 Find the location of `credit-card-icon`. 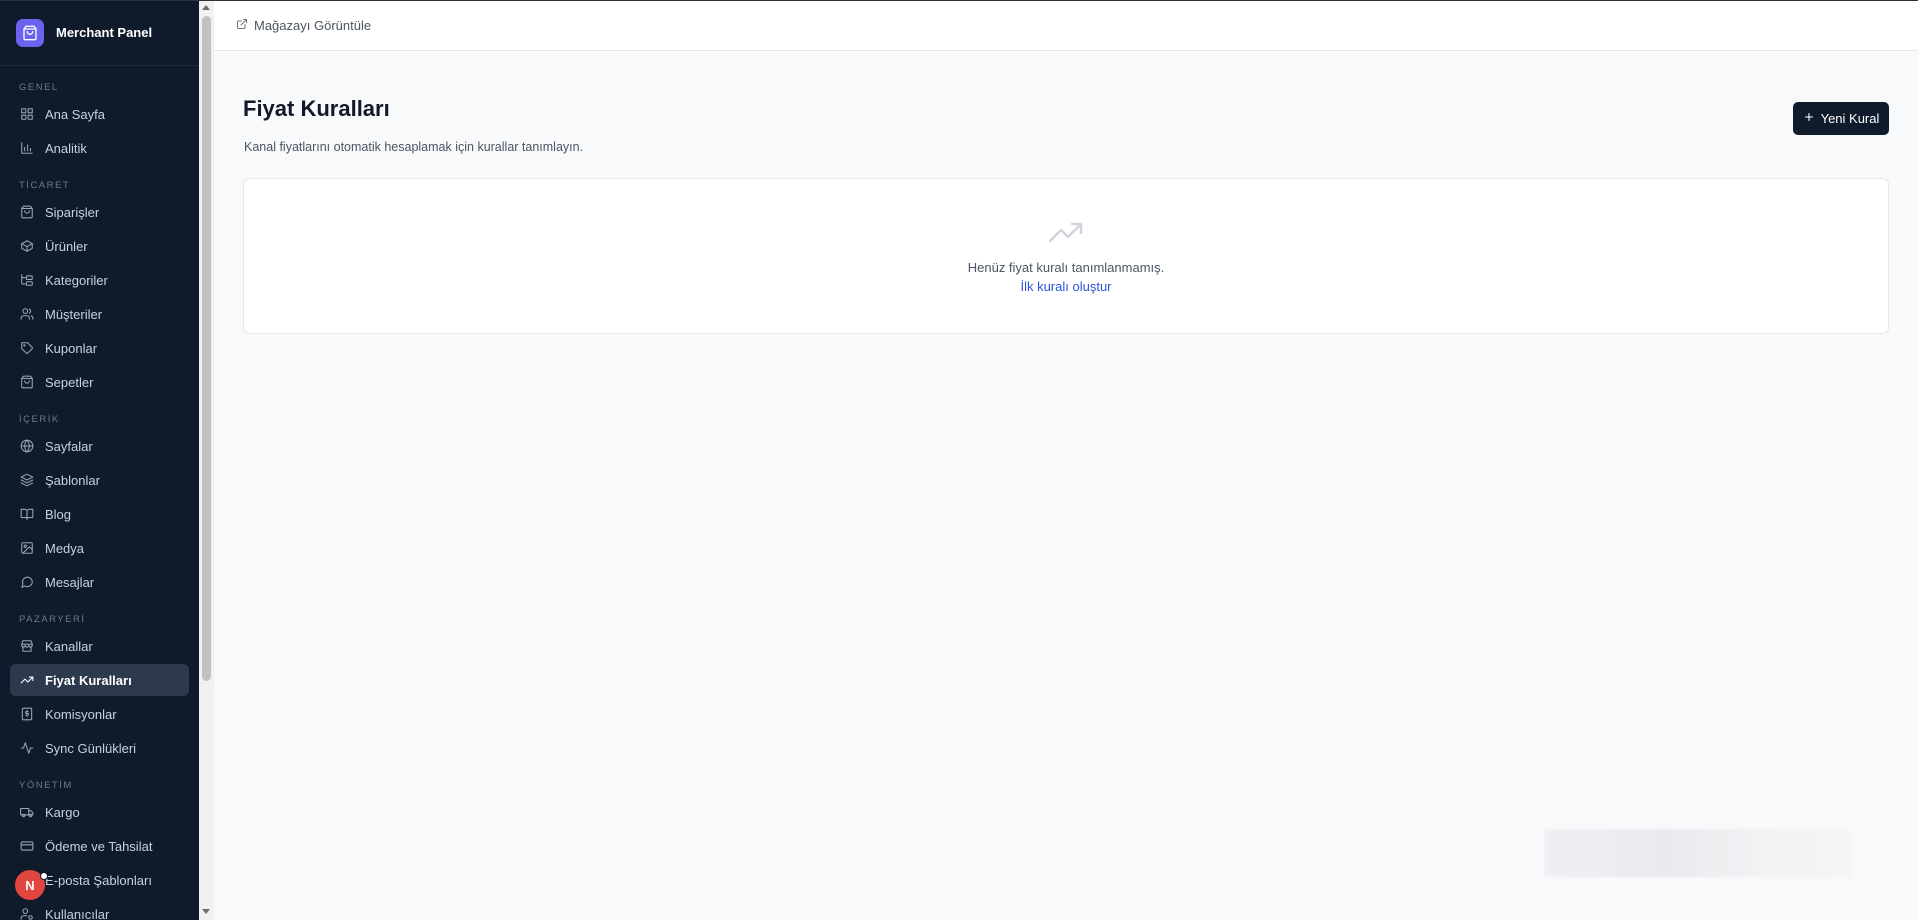

credit-card-icon is located at coordinates (27, 846).